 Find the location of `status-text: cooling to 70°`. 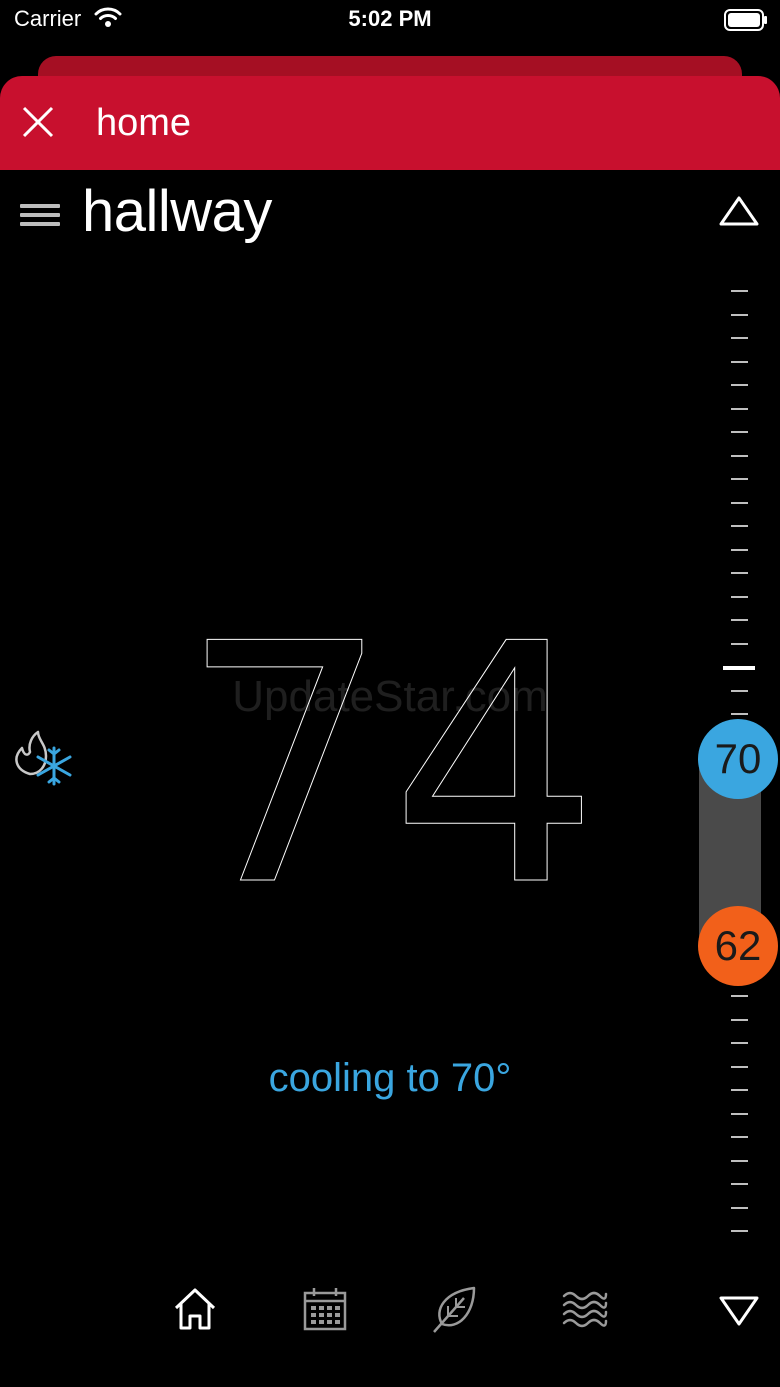

status-text: cooling to 70° is located at coordinates (390, 1078).